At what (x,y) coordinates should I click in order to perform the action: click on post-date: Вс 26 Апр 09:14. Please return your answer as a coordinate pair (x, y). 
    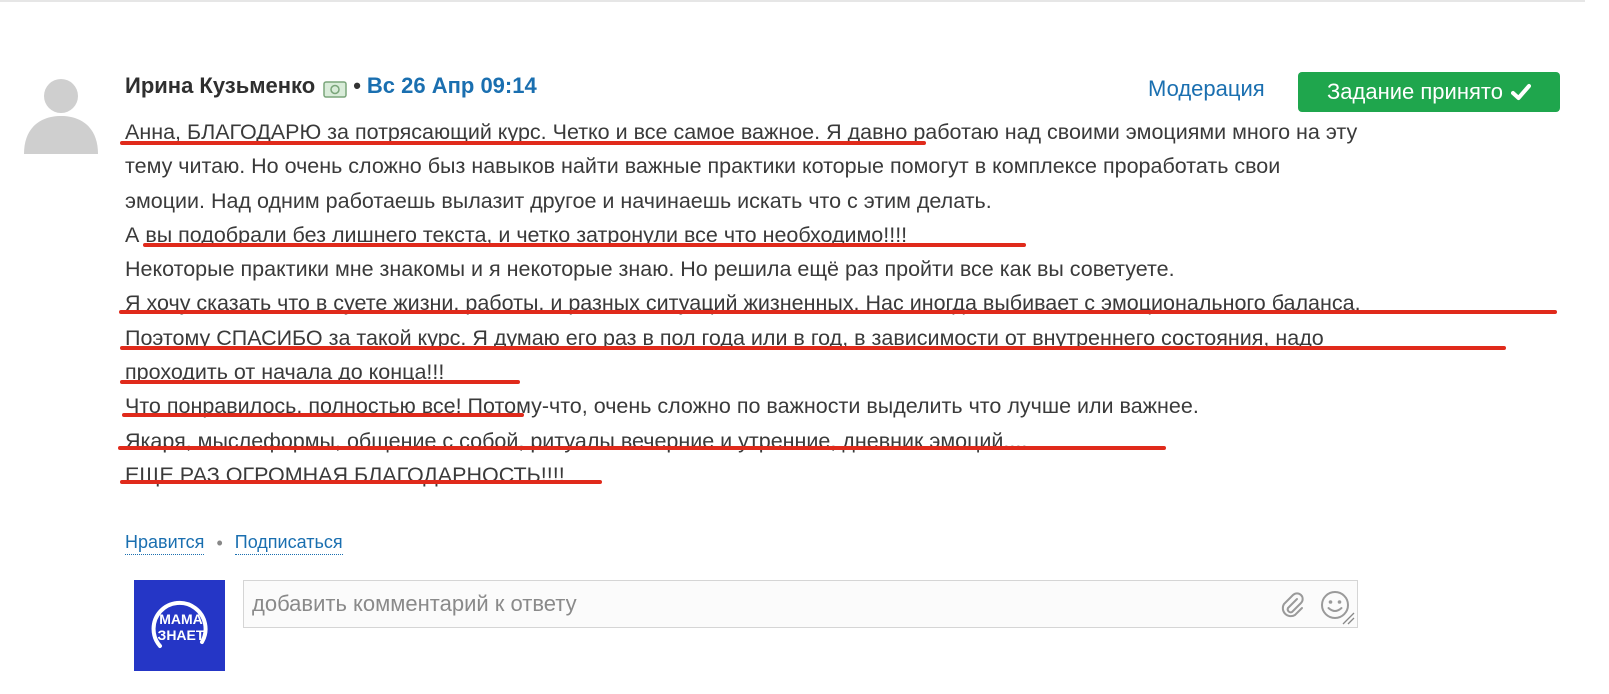
    Looking at the image, I should click on (452, 86).